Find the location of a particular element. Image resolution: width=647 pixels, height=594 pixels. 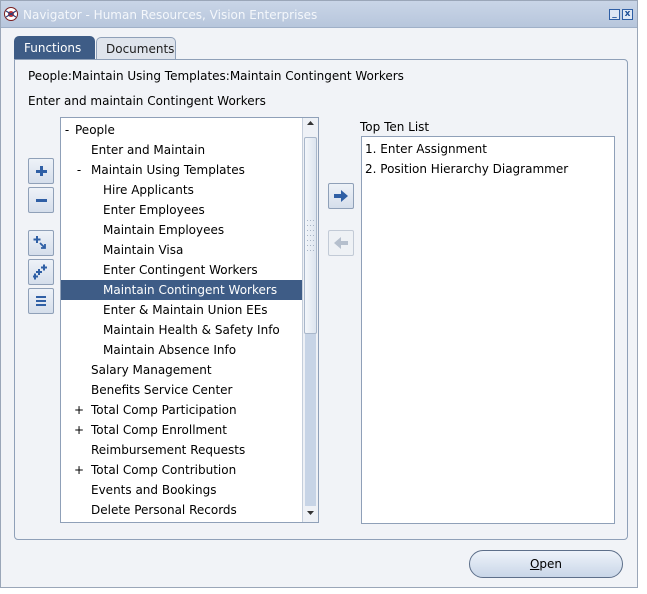

collapse-button is located at coordinates (41, 200).